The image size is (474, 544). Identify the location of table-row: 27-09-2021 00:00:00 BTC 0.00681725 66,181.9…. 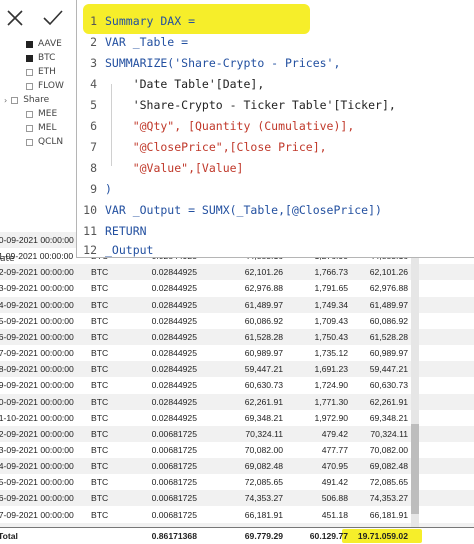
(237, 515).